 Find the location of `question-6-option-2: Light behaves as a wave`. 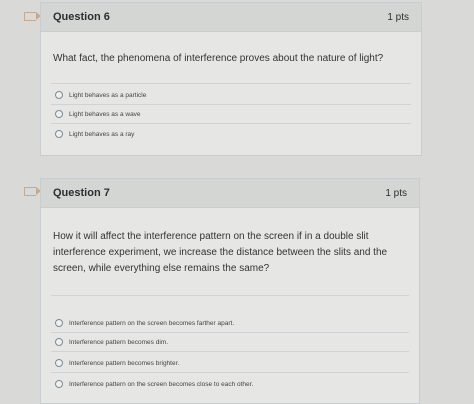

question-6-option-2: Light behaves as a wave is located at coordinates (98, 114).